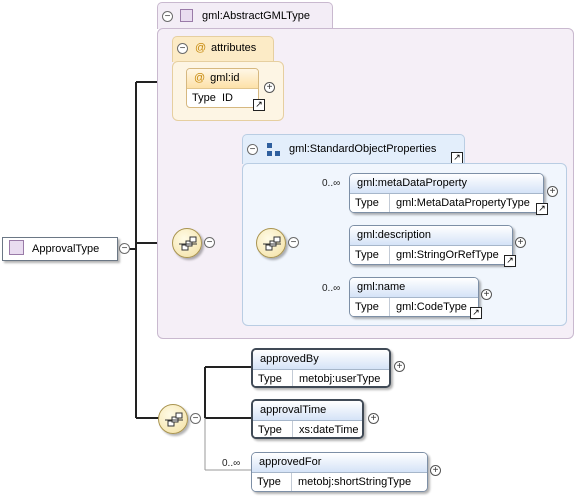  I want to click on abstract-type-header: − gml:AbstractGMLType, so click(245, 15).